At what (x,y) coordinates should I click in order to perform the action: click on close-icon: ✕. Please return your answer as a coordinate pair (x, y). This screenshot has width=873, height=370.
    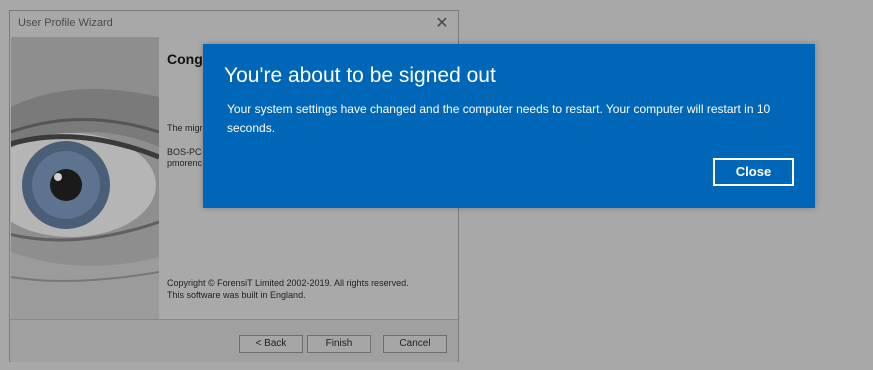
    Looking at the image, I should click on (442, 24).